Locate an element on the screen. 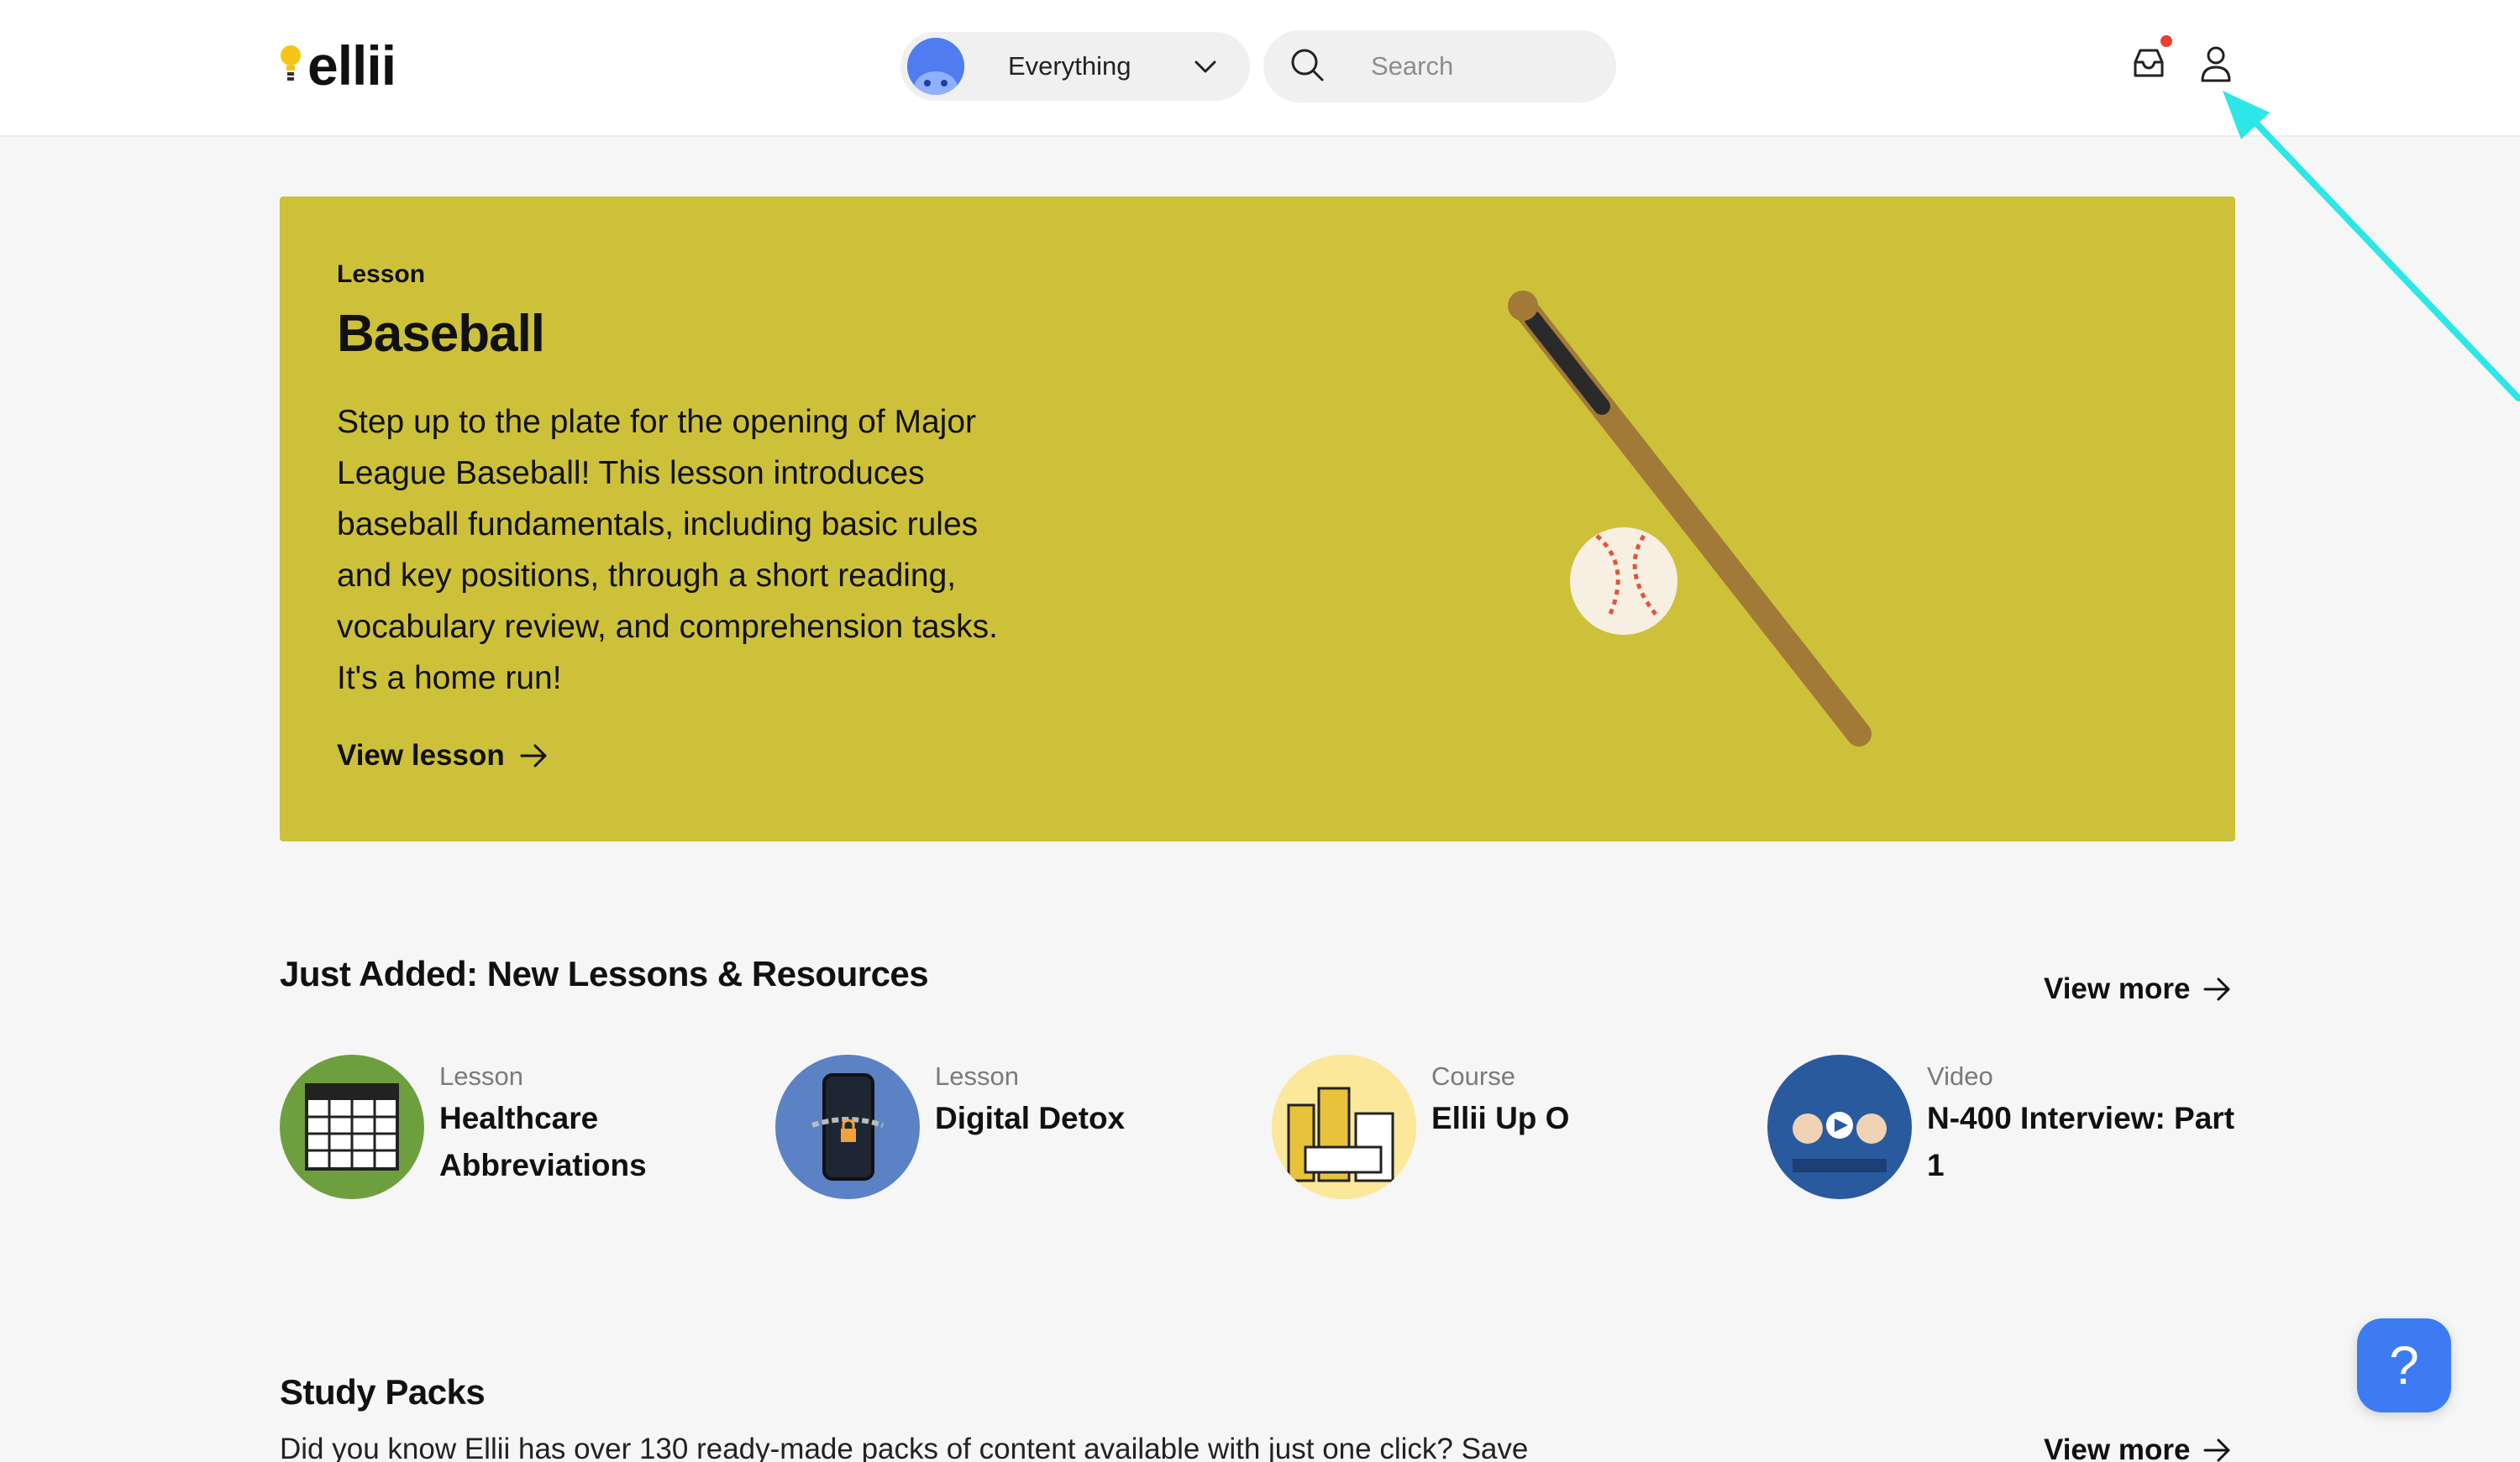 Image resolution: width=2520 pixels, height=1462 pixels. scope-label: Everything is located at coordinates (1069, 66).